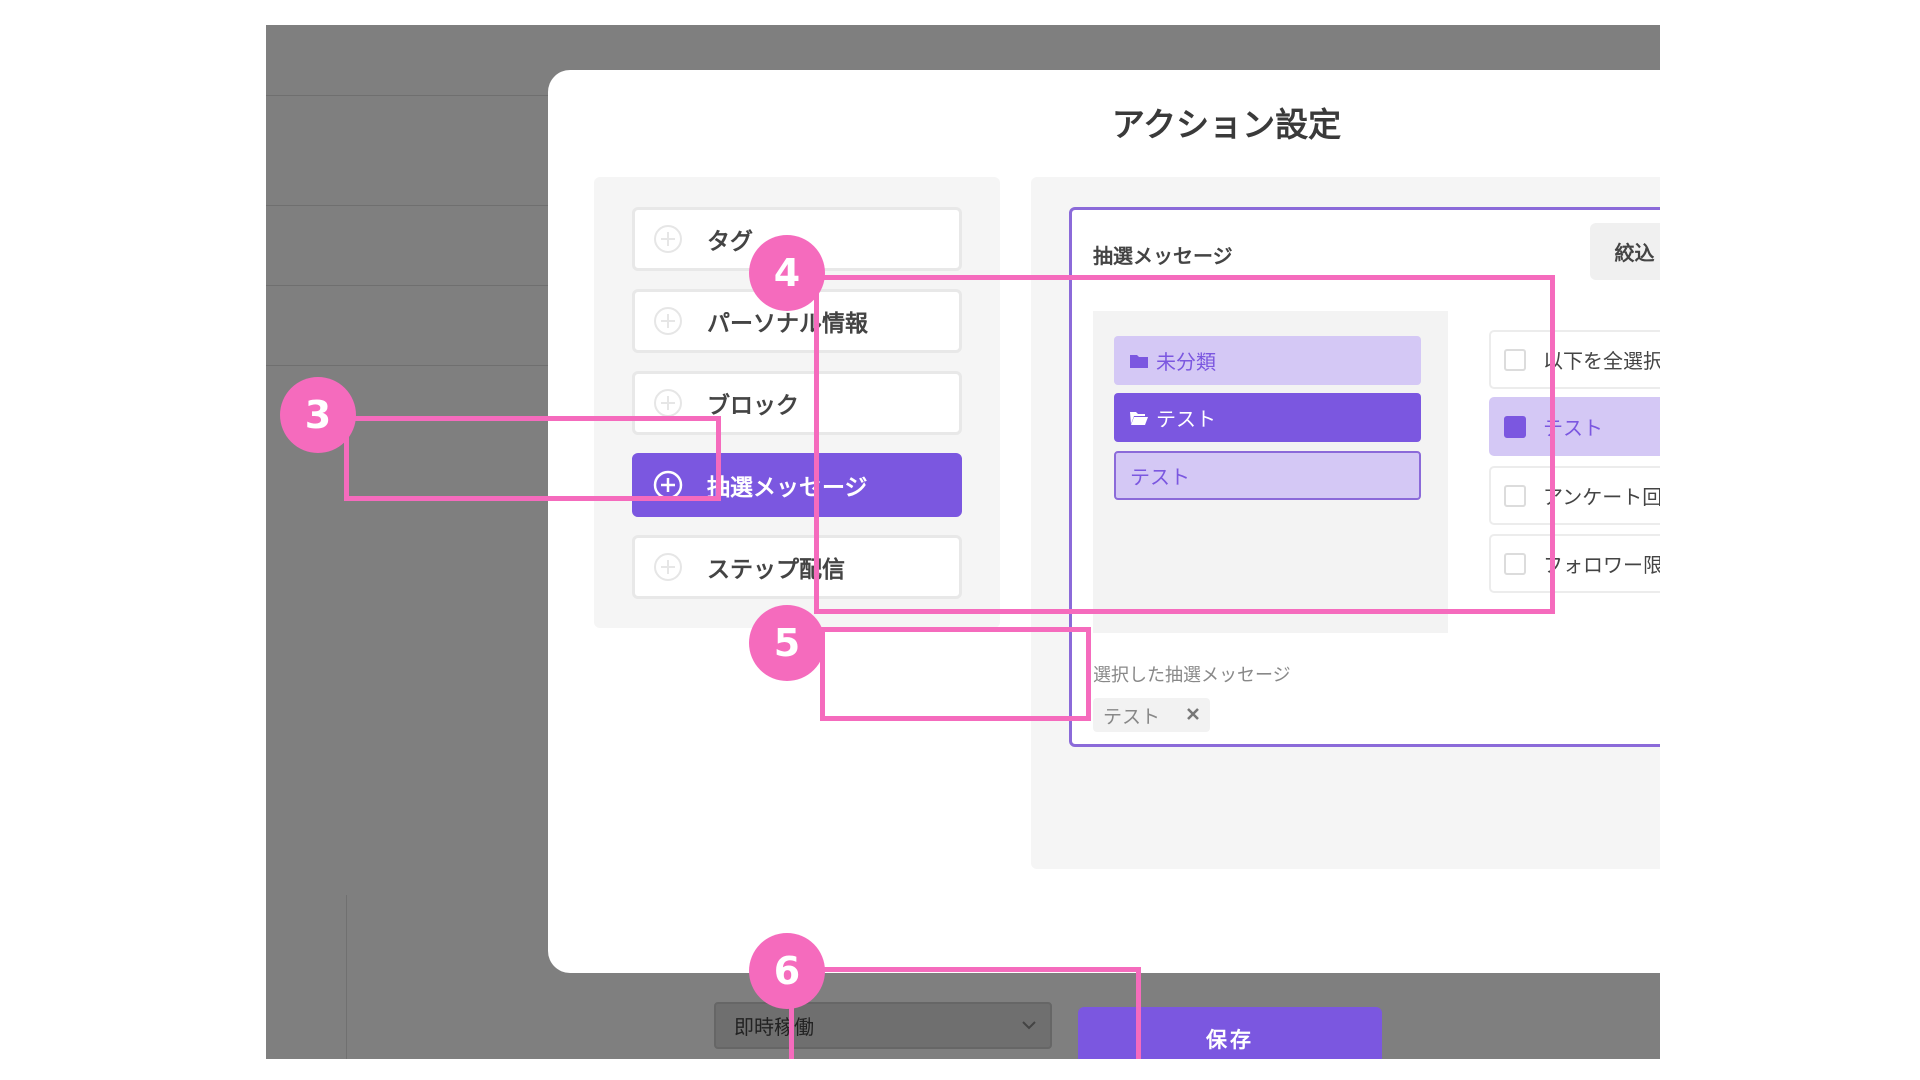 The image size is (1920, 1080). What do you see at coordinates (1601, 565) in the screenshot?
I see `option-label: フォロワー限定` at bounding box center [1601, 565].